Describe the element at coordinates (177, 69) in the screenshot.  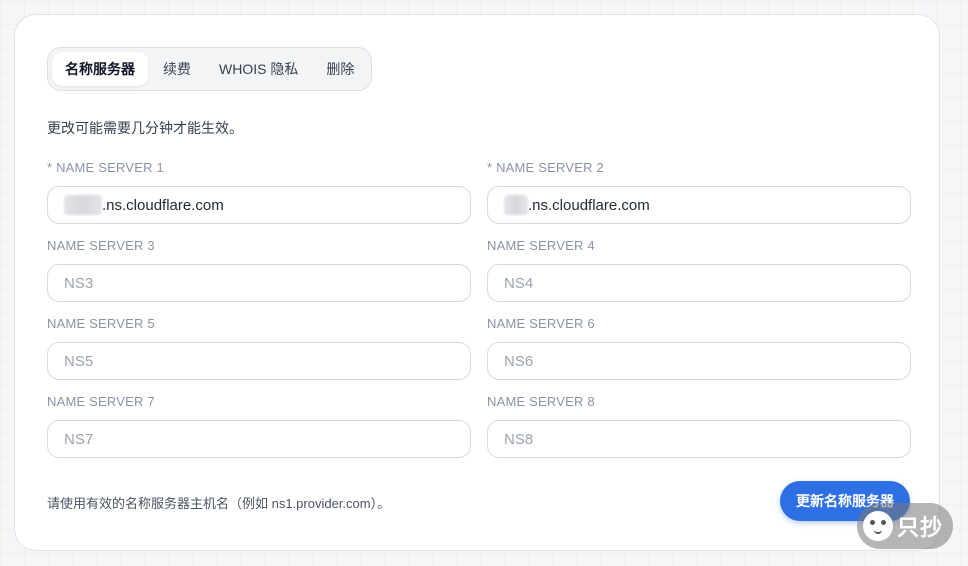
I see `tab-renew: 续费` at that location.